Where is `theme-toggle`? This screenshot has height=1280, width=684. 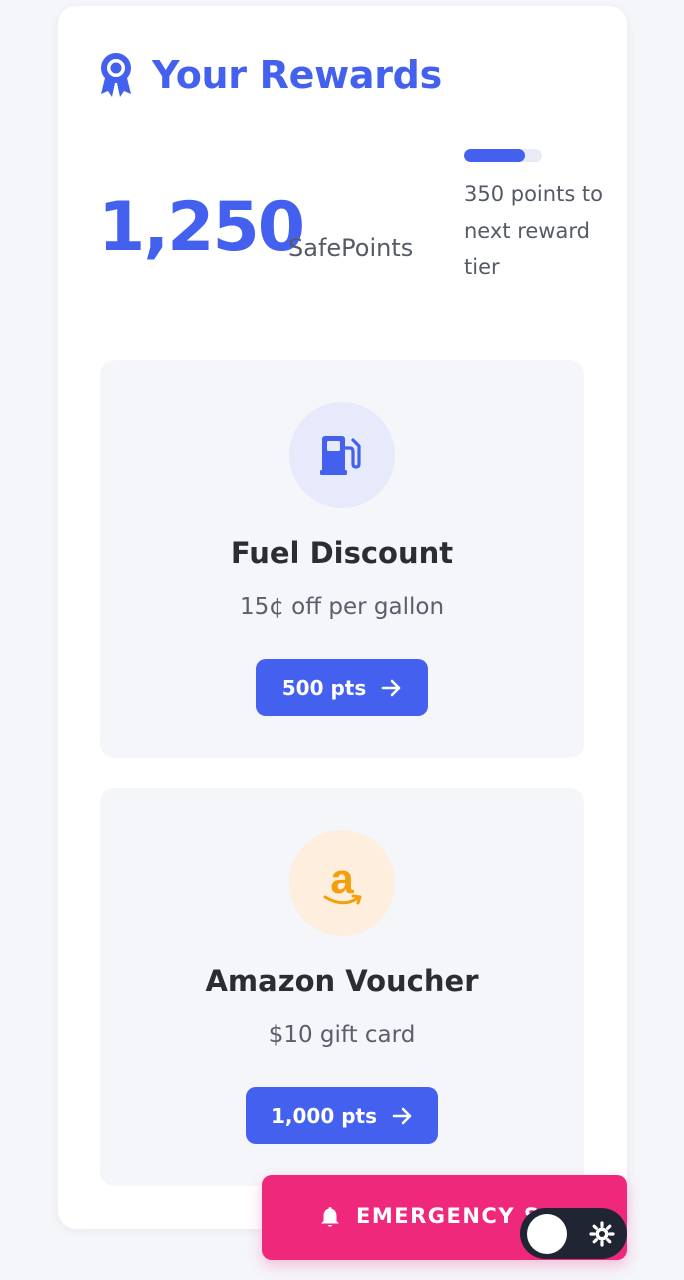
theme-toggle is located at coordinates (573, 1233).